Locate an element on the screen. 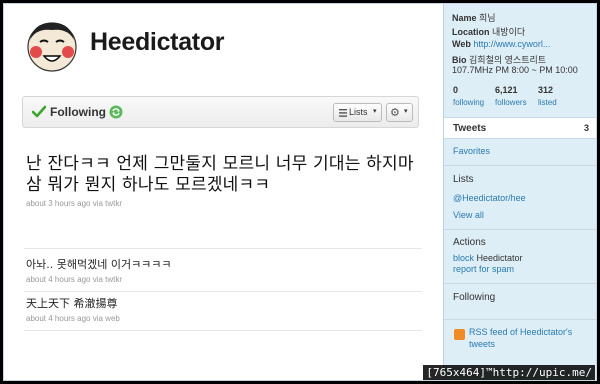 The height and width of the screenshot is (384, 600). lists-heading: Lists is located at coordinates (463, 179).